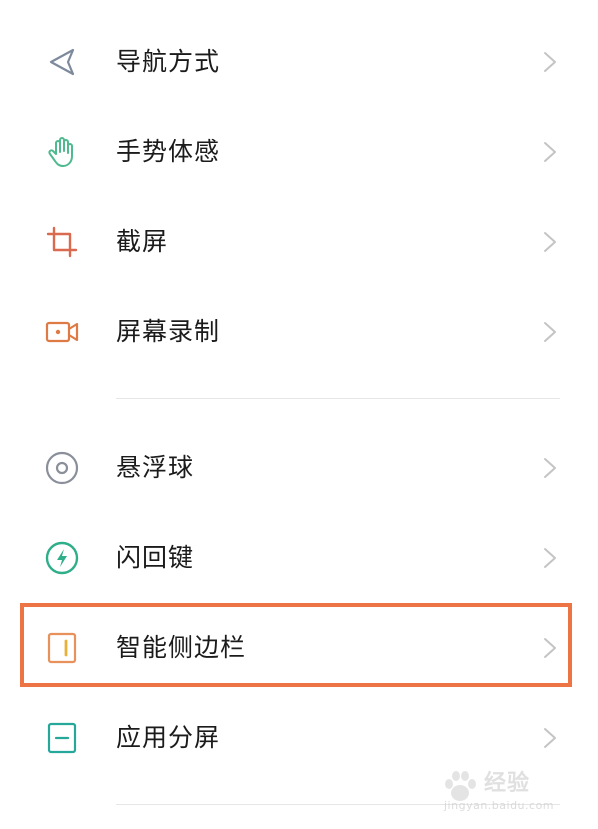  Describe the element at coordinates (299, 242) in the screenshot. I see `settings-item-screenshot: 截屏` at that location.